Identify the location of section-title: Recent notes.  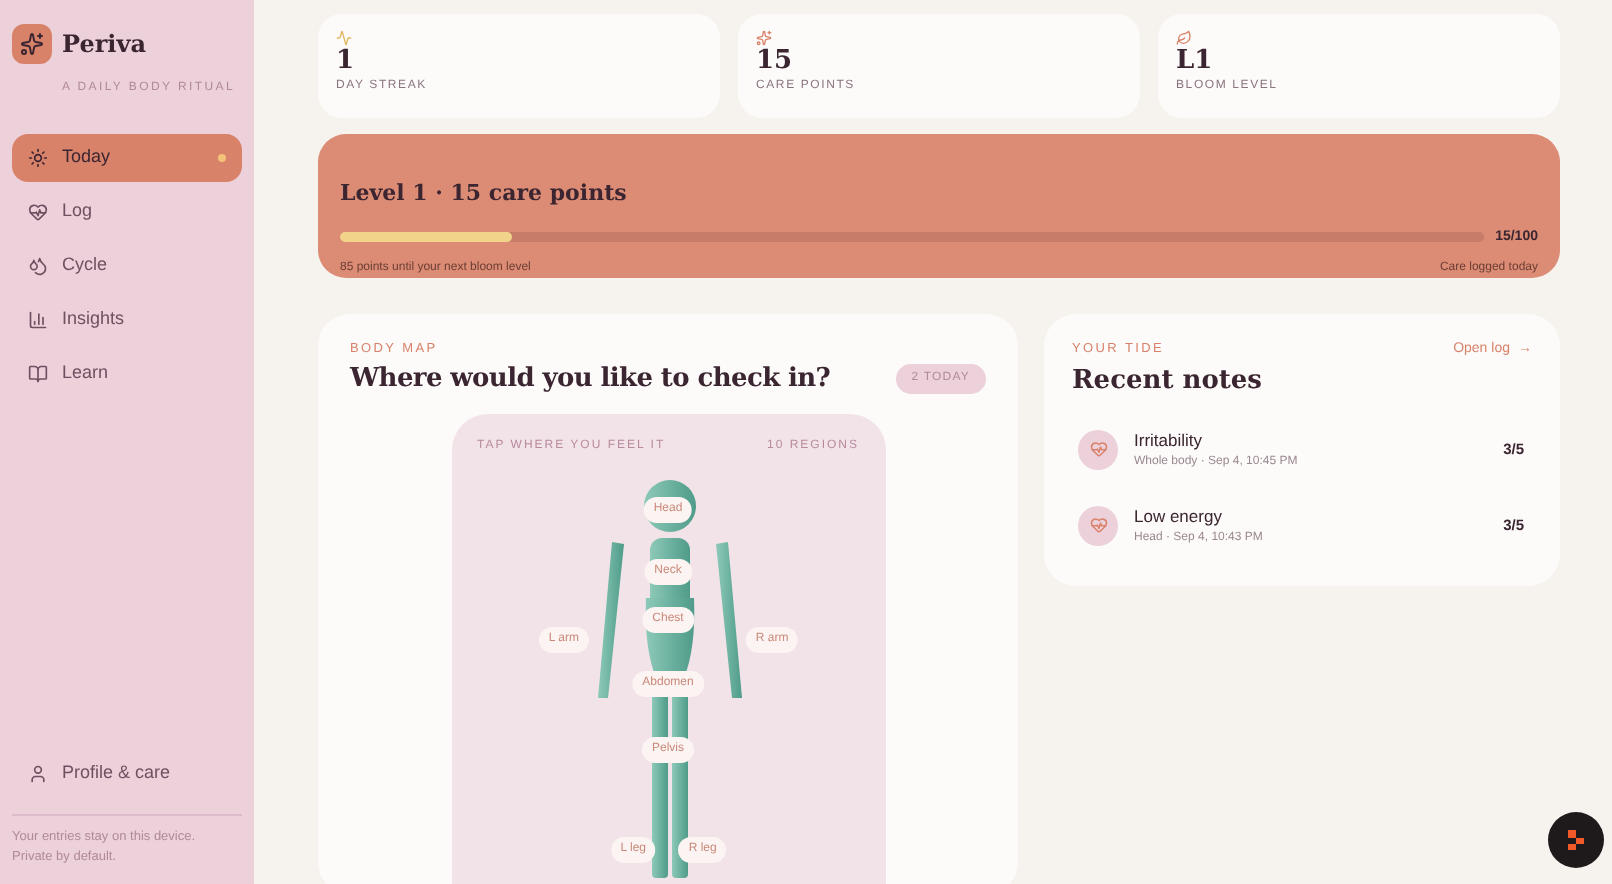
(1168, 381).